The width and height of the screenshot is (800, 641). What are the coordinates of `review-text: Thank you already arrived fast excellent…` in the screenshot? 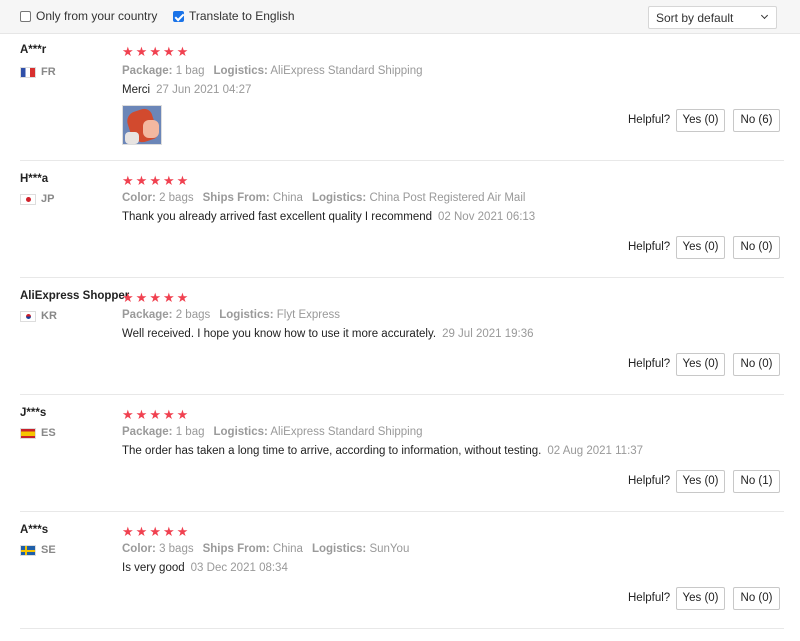 It's located at (328, 217).